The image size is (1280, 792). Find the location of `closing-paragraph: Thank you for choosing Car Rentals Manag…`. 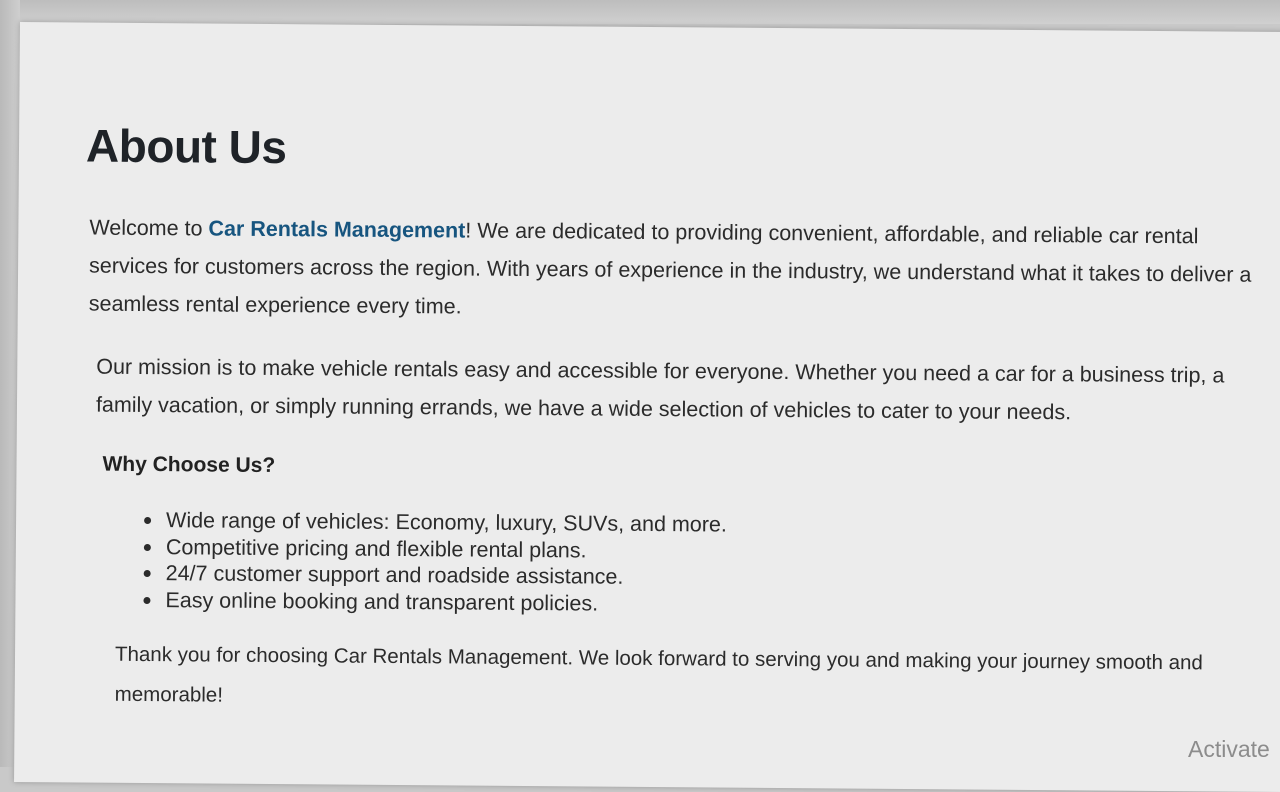

closing-paragraph: Thank you for choosing Car Rentals Manag… is located at coordinates (658, 674).